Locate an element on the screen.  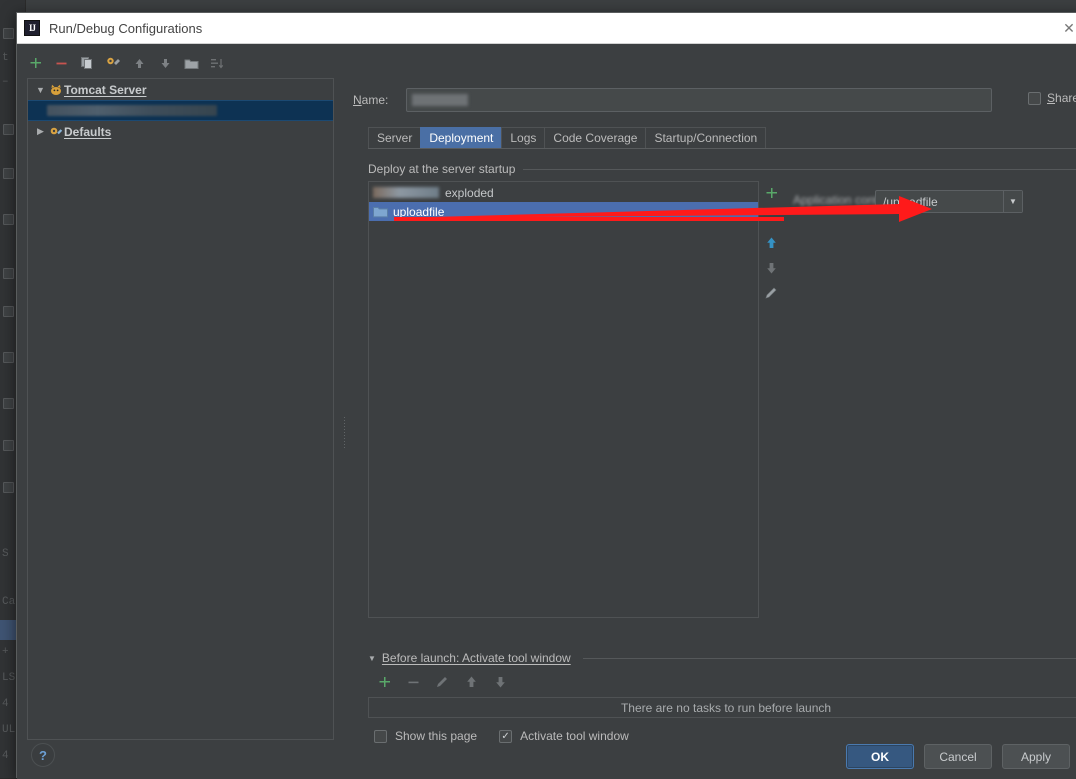
defaults-gear-icon is located at coordinates (55, 131).